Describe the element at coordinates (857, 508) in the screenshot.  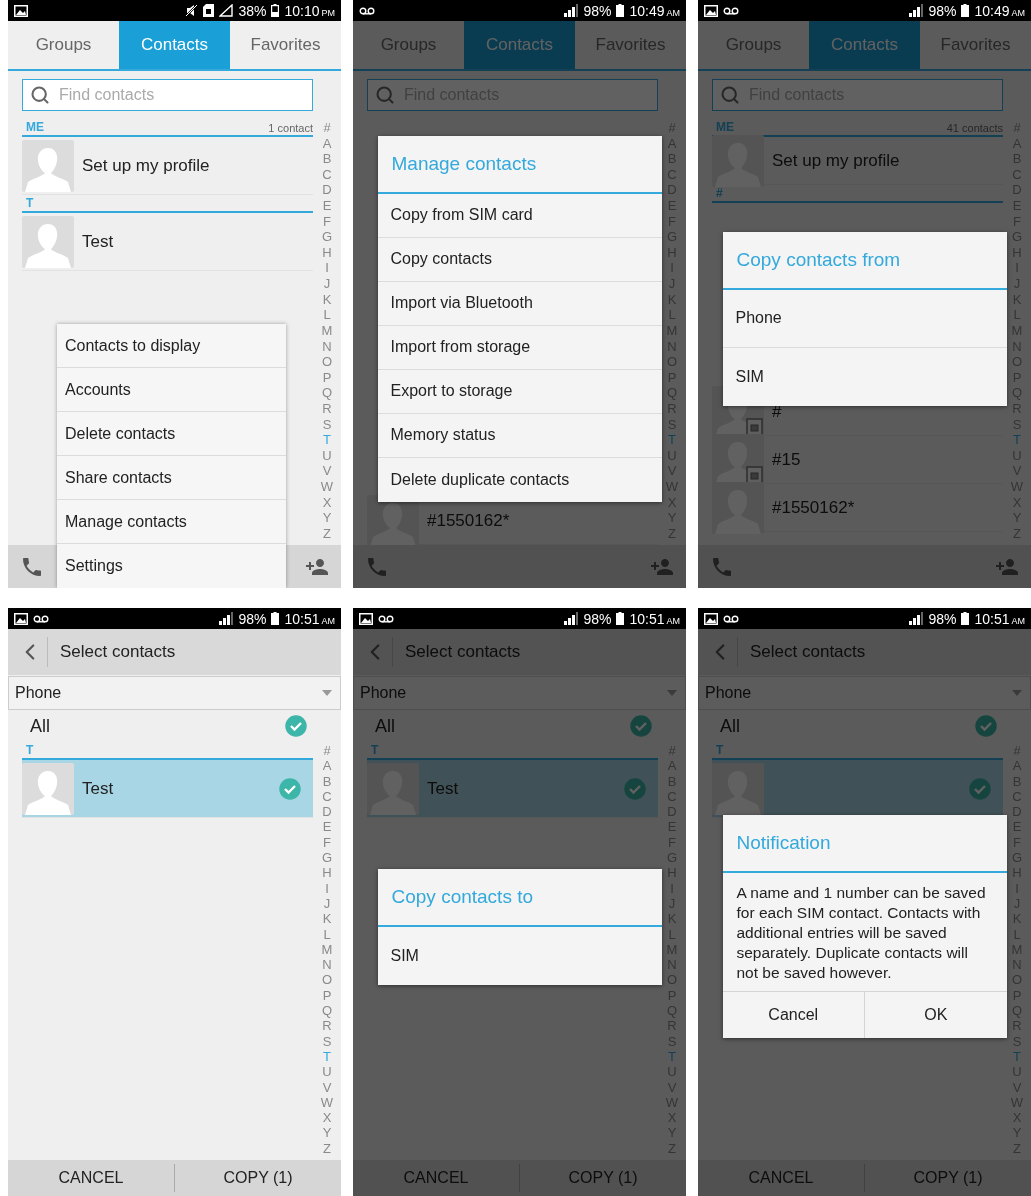
I see `contact-row: #1550162*` at that location.